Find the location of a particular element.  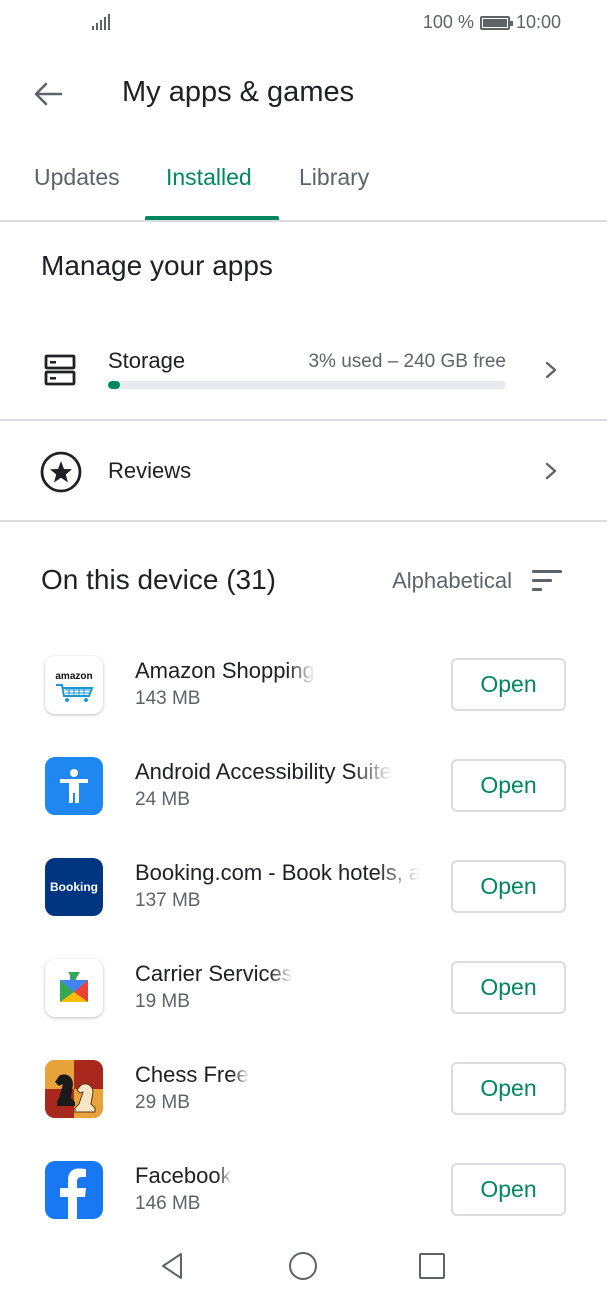

booking-logo-text: Booking is located at coordinates (74, 887).